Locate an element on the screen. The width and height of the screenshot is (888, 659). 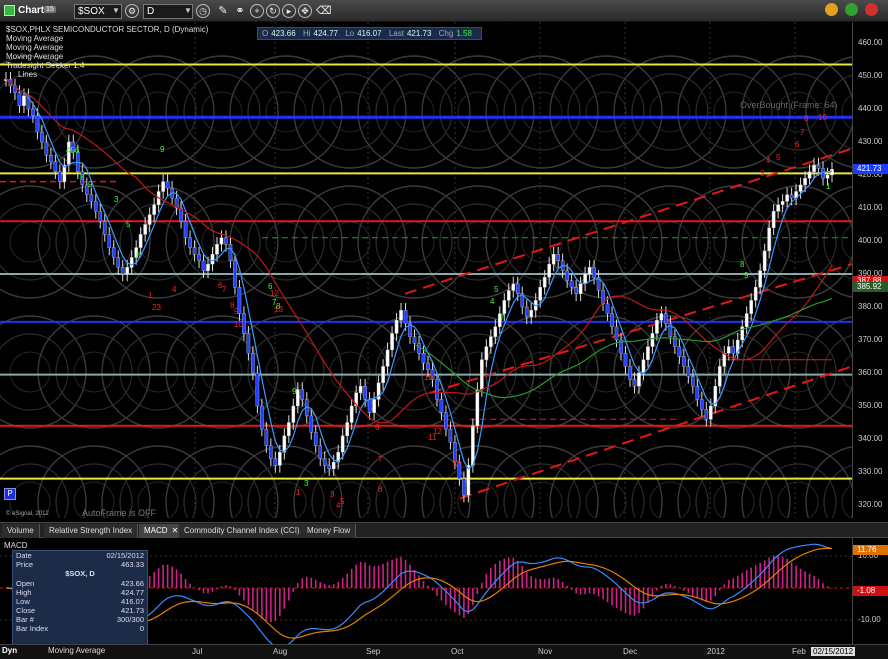
study-label: Lines is located at coordinates (27, 74).